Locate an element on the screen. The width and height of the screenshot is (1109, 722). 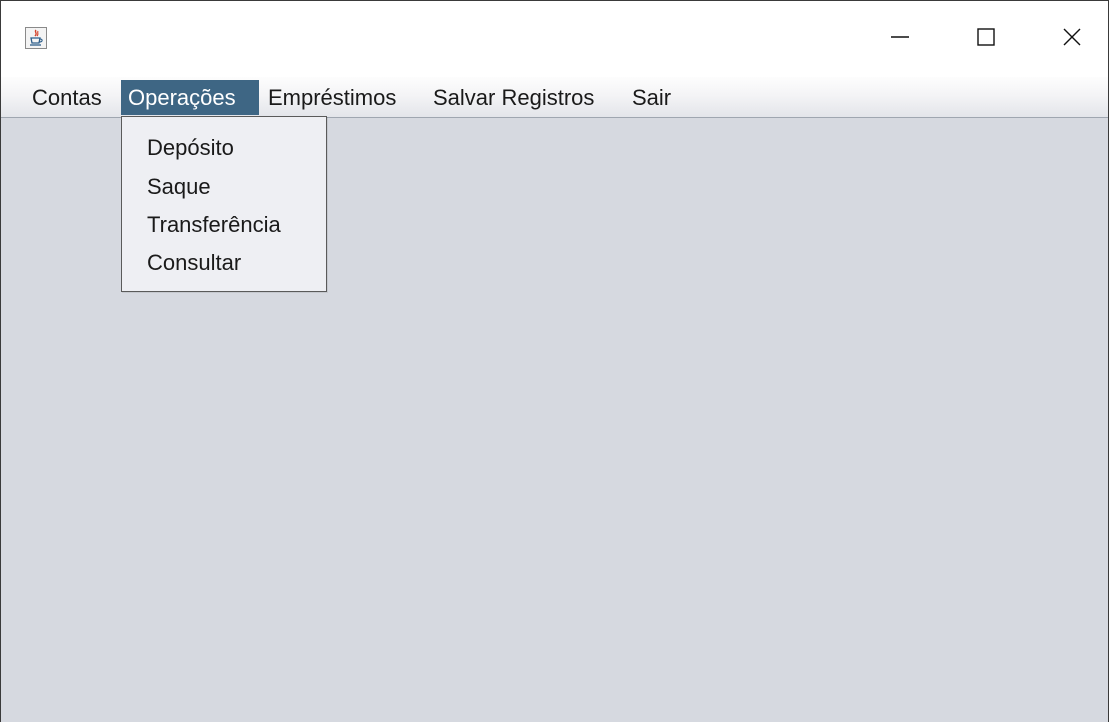
menu-operacoes: Operações is located at coordinates (190, 97).